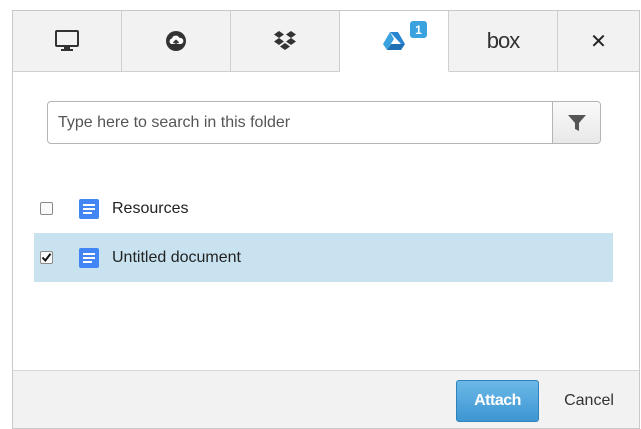  I want to click on computer-monitor-icon, so click(67, 40).